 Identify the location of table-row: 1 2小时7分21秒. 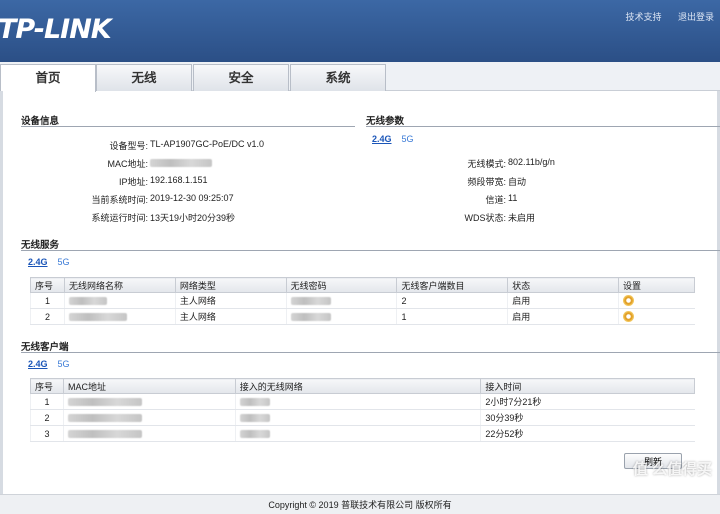
(362, 401).